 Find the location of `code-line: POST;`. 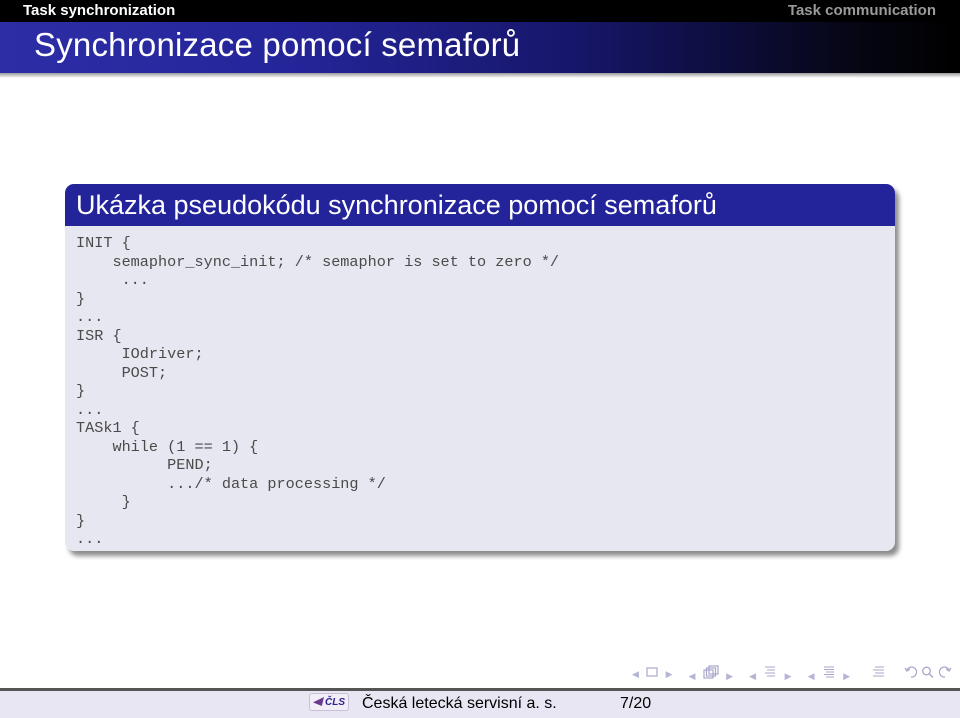

code-line: POST; is located at coordinates (122, 372).